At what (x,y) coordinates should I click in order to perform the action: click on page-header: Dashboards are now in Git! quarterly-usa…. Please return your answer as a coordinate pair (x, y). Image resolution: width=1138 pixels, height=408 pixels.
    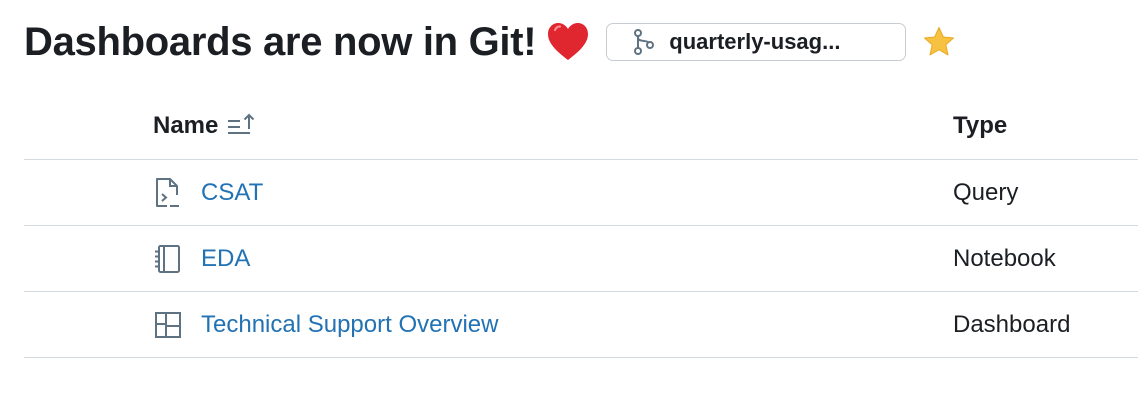
    Looking at the image, I should click on (490, 42).